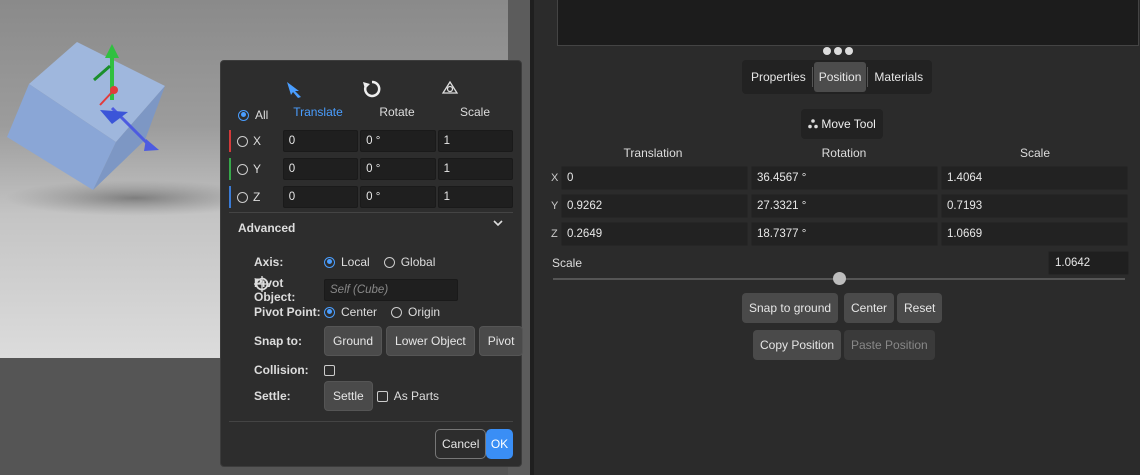 The height and width of the screenshot is (475, 1140). Describe the element at coordinates (320, 197) in the screenshot. I see `translate-z-field: 0` at that location.